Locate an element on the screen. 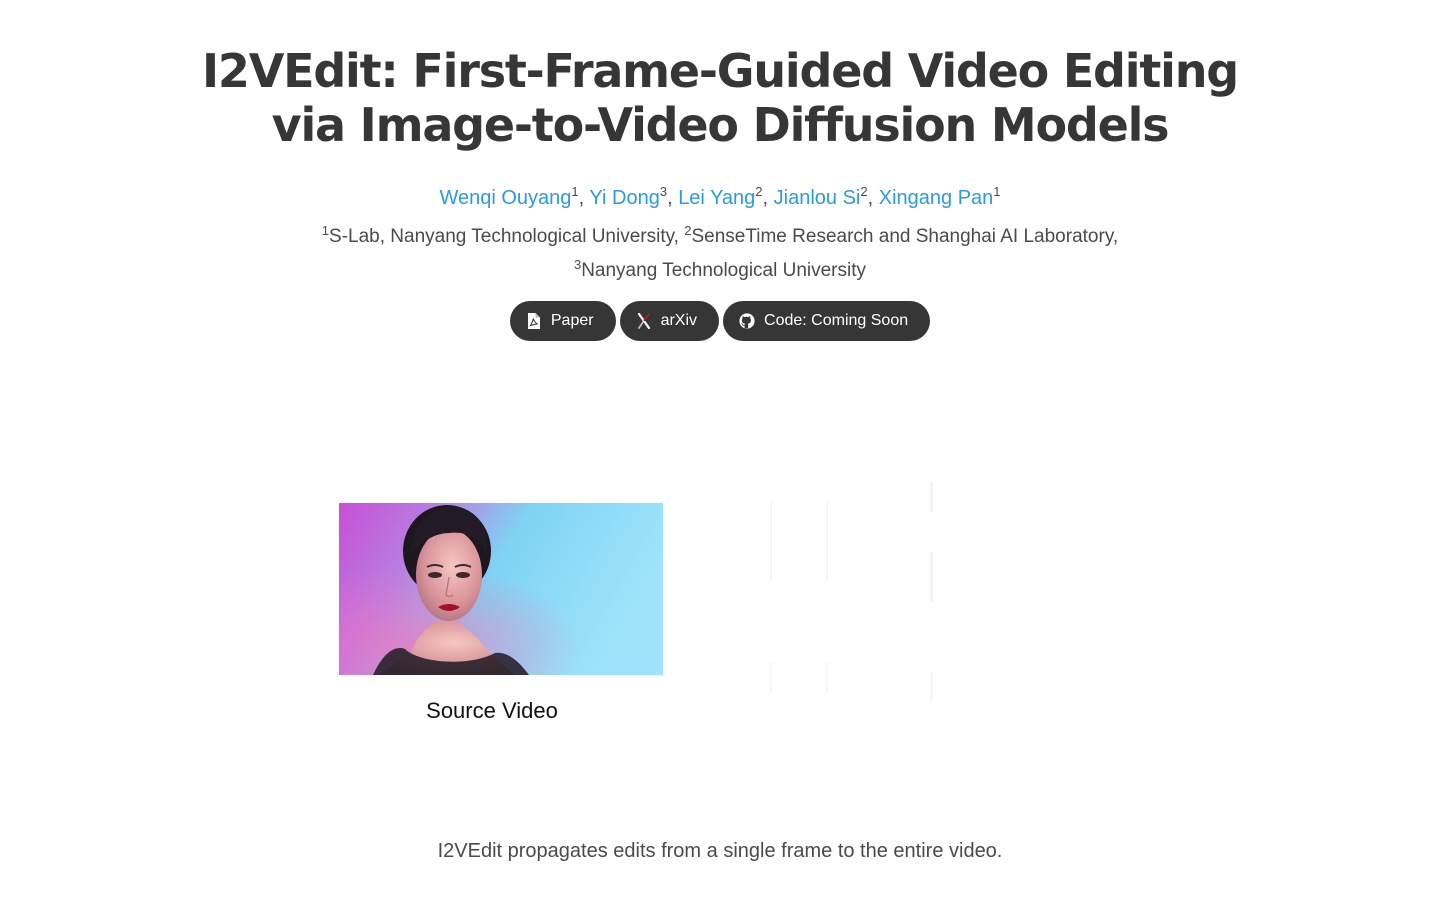 The image size is (1440, 900). arxiv-button: arXiv is located at coordinates (669, 321).